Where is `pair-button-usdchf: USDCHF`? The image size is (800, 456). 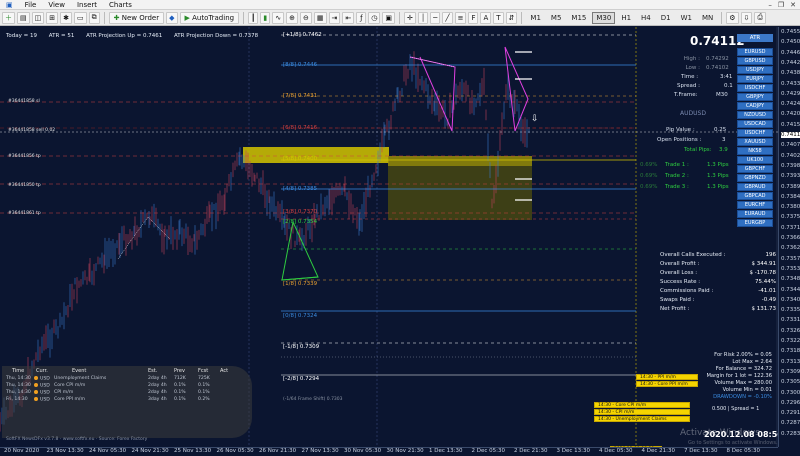
pair-button-usdchf: USDCHF is located at coordinates (755, 88).